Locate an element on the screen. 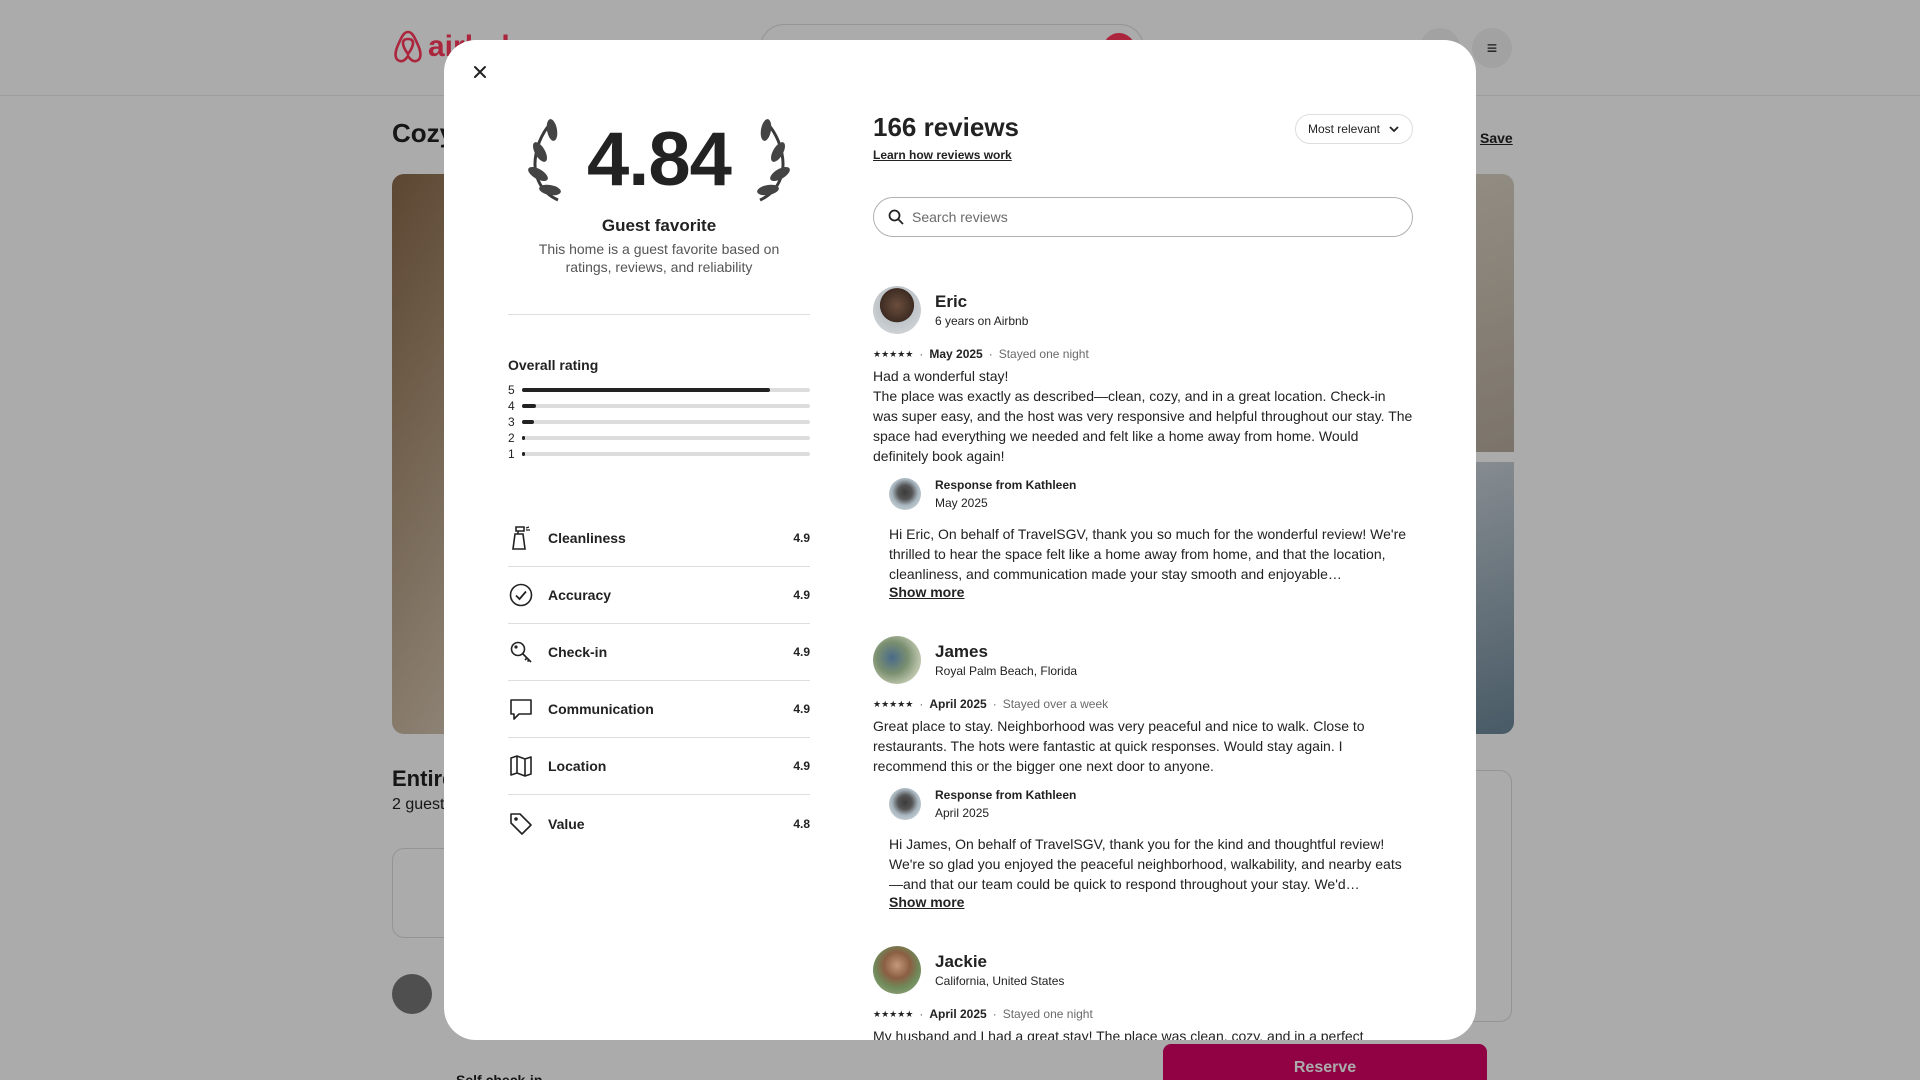 This screenshot has width=1920, height=1080. distribution-row: 2 is located at coordinates (659, 438).